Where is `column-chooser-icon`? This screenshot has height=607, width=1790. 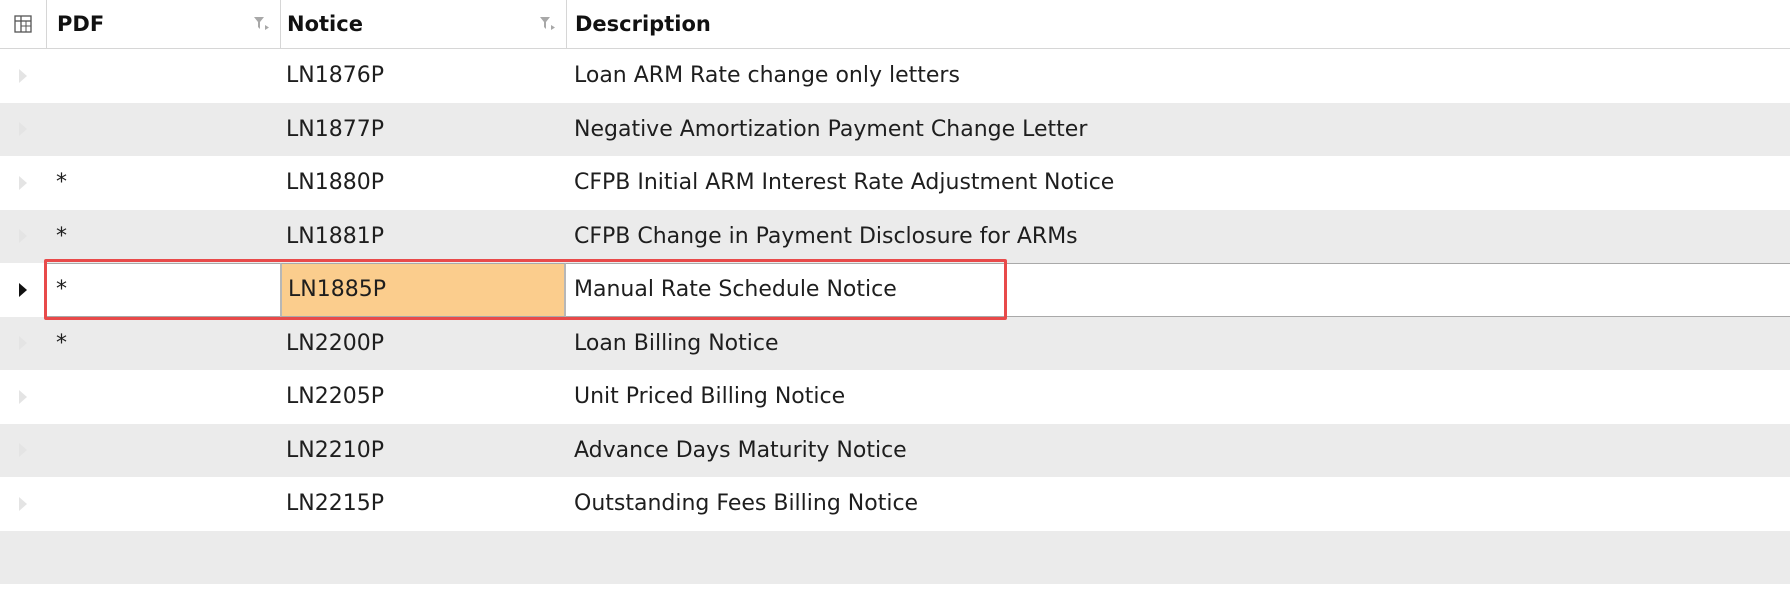
column-chooser-icon is located at coordinates (23, 24).